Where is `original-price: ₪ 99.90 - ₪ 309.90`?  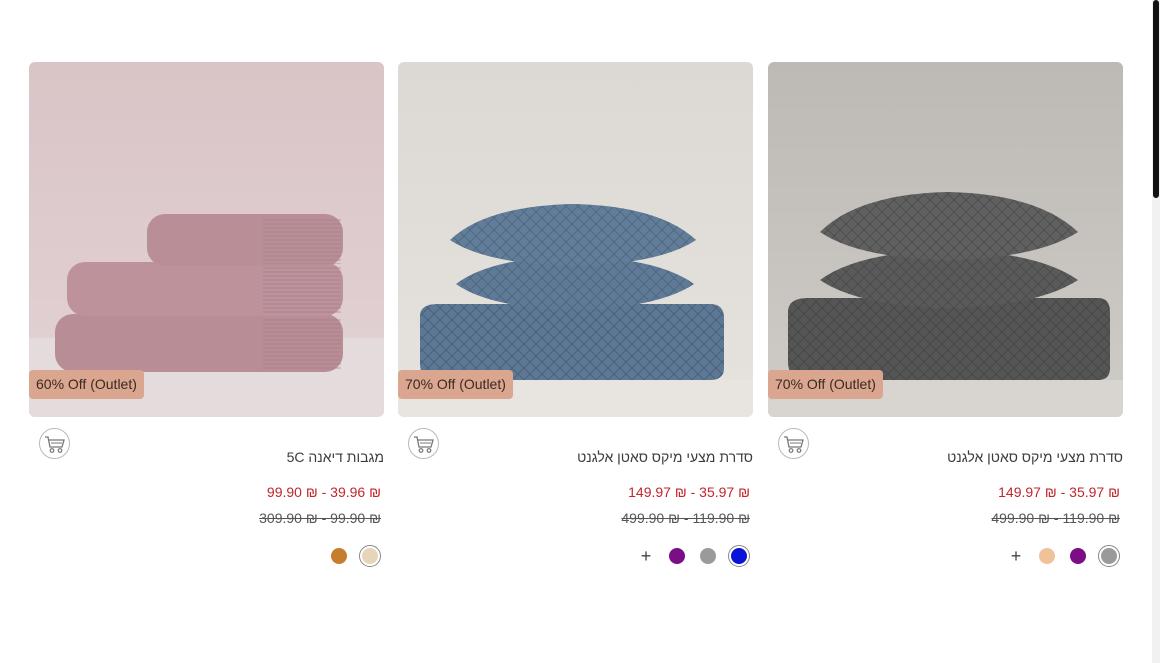 original-price: ₪ 99.90 - ₪ 309.90 is located at coordinates (320, 518).